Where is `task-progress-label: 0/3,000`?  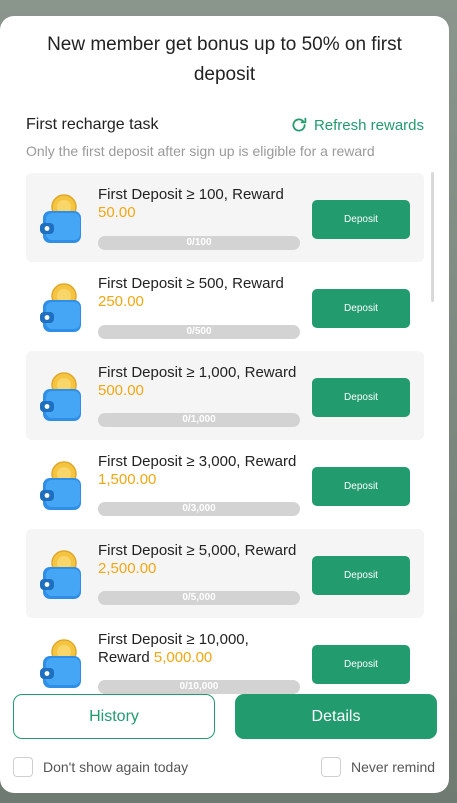
task-progress-label: 0/3,000 is located at coordinates (199, 508).